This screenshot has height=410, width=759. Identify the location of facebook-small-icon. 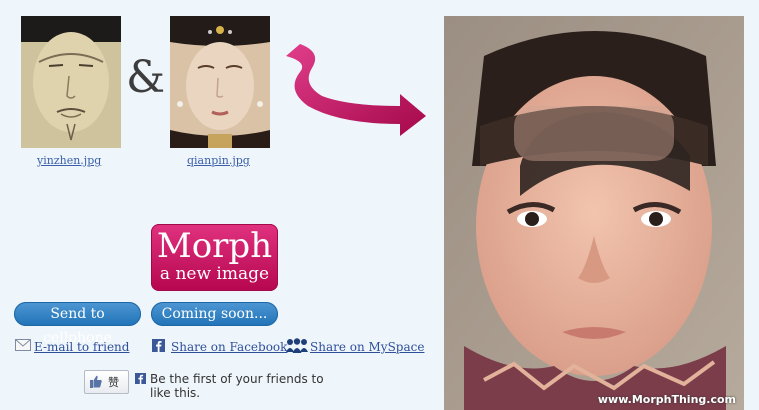
(140, 378).